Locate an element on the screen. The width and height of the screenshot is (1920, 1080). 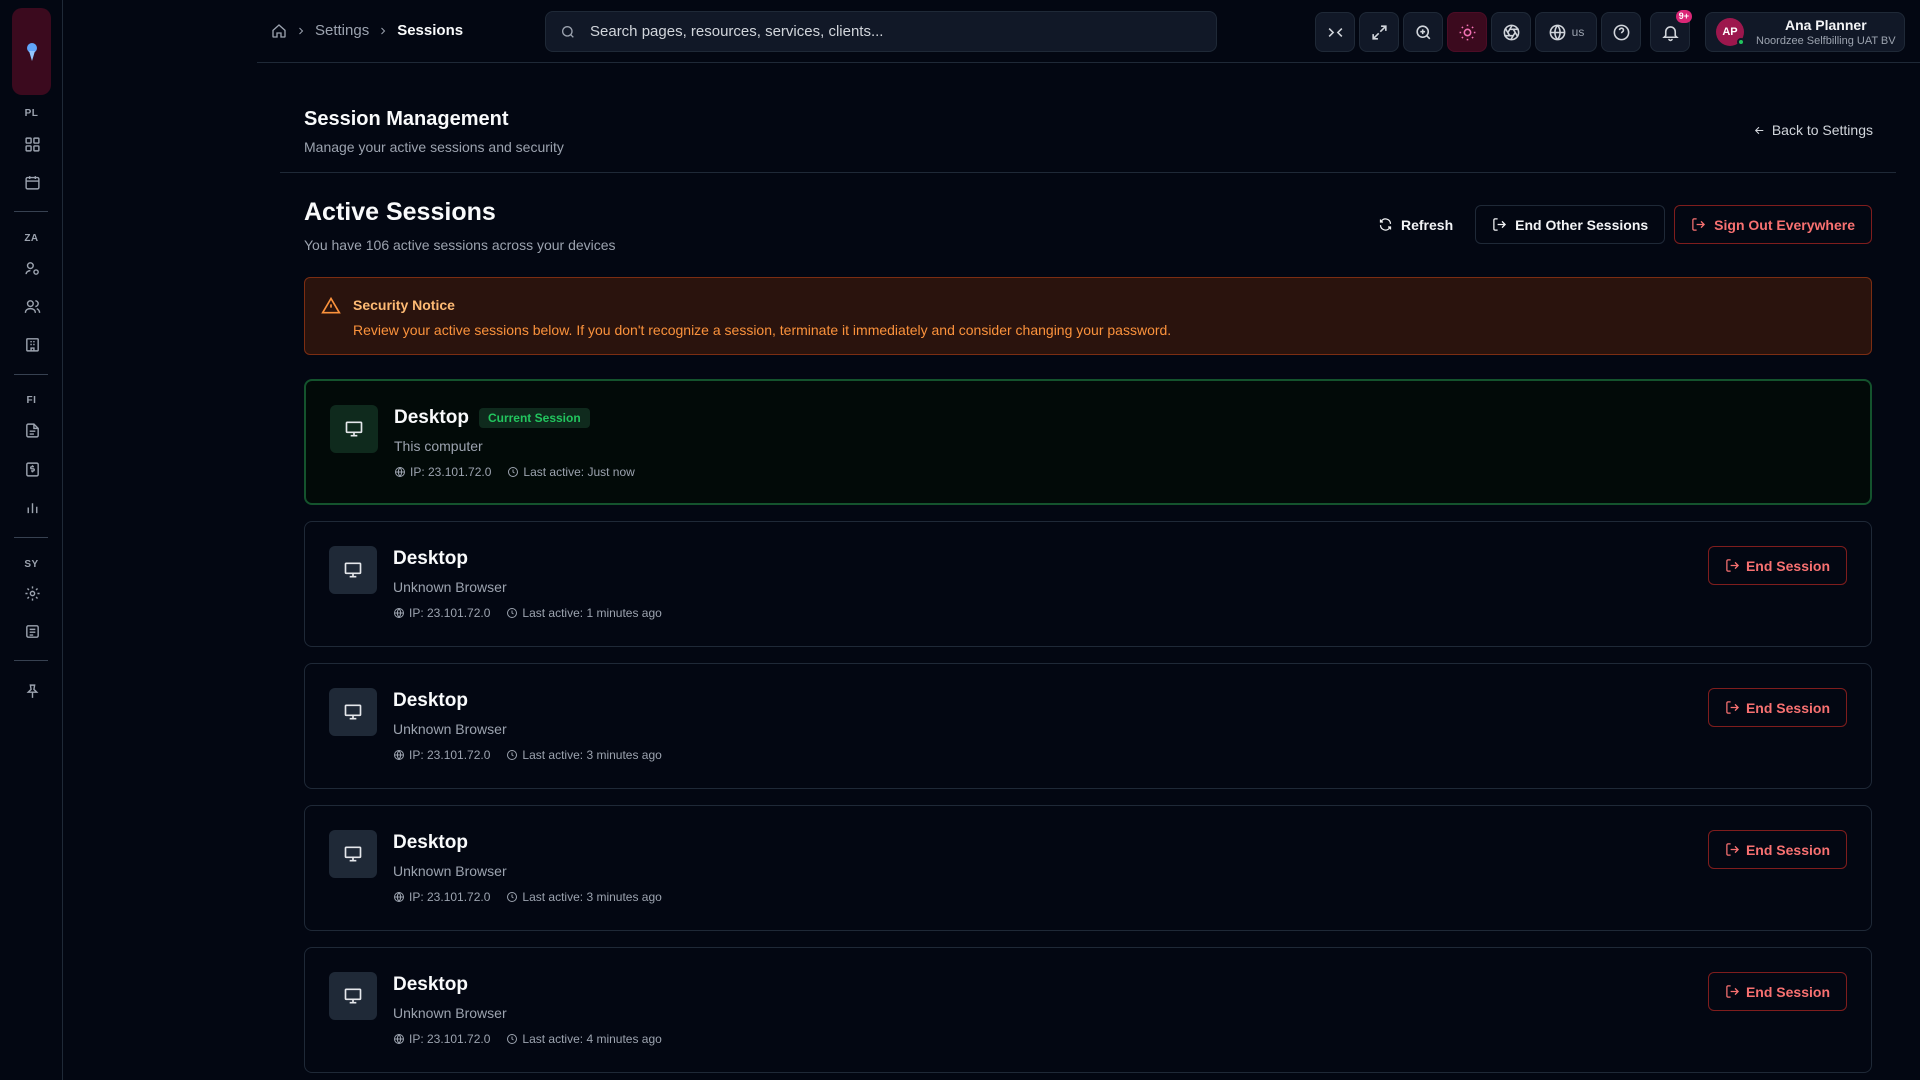
search-bar is located at coordinates (881, 31).